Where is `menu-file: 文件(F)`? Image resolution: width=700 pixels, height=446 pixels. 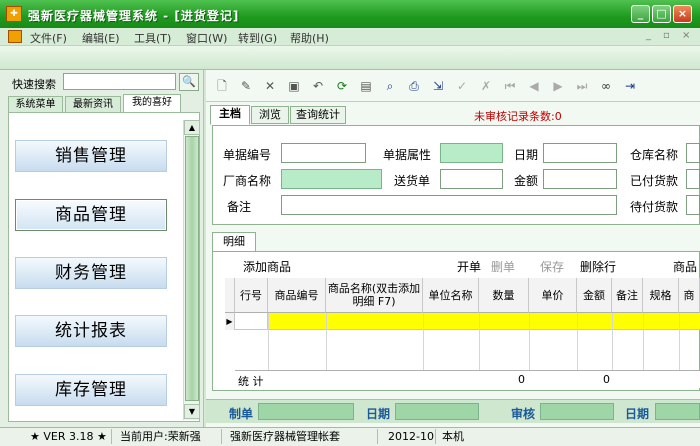
menu-file: 文件(F) is located at coordinates (48, 38).